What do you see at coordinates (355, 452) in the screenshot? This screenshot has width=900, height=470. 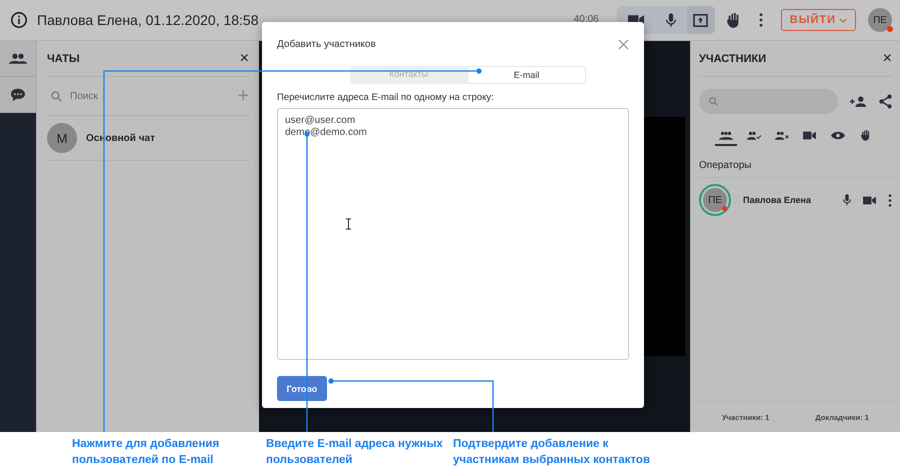 I see `callout-text: Введите E-mail адреса нужных пользователей` at bounding box center [355, 452].